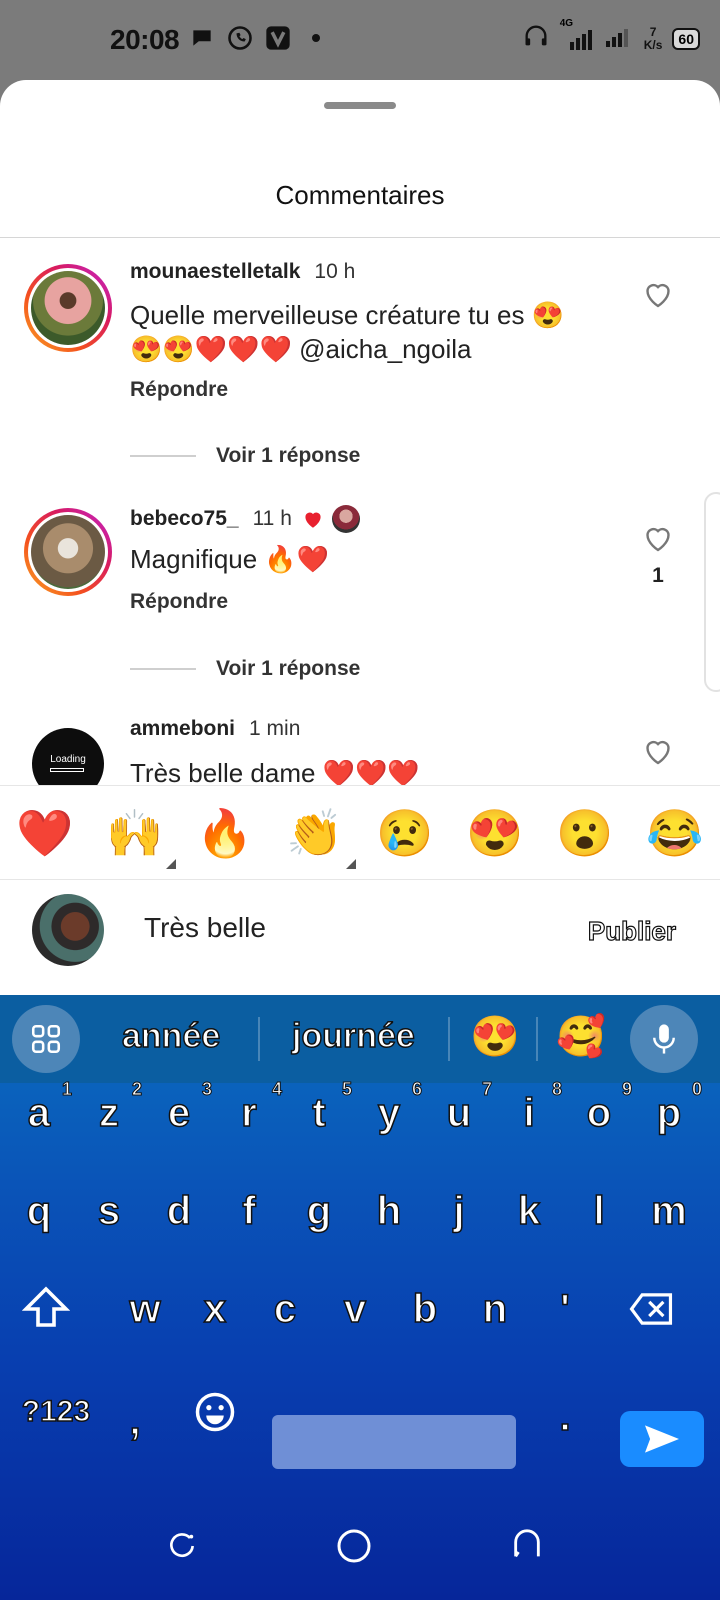  I want to click on reaction-heart-eyes: 😍, so click(495, 833).